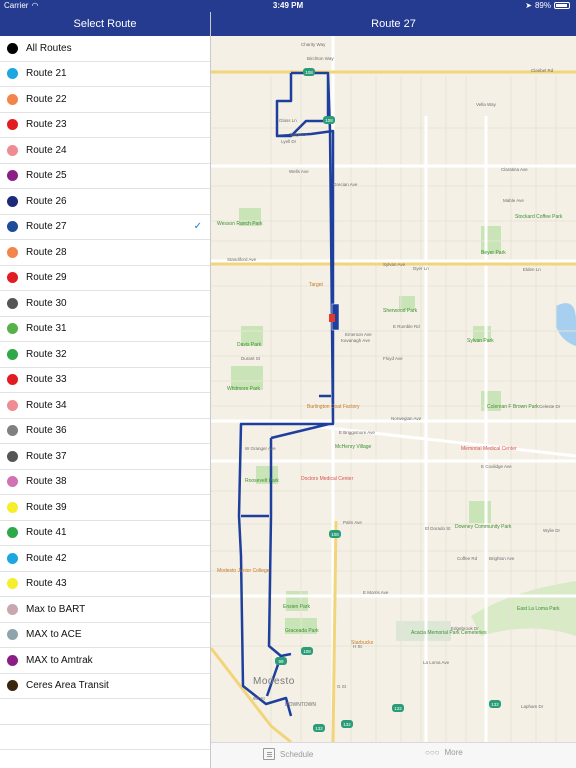 The height and width of the screenshot is (768, 576). Describe the element at coordinates (436, 662) in the screenshot. I see `street-label: La Loma Ave` at that location.